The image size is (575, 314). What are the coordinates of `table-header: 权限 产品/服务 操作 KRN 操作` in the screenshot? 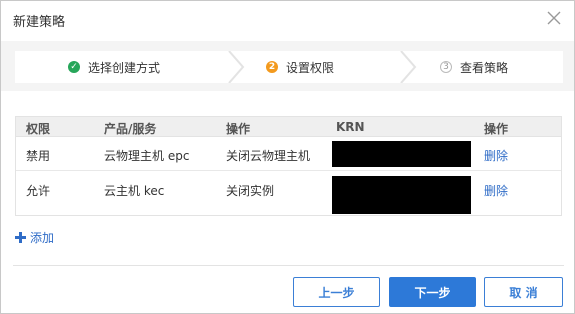 It's located at (288, 127).